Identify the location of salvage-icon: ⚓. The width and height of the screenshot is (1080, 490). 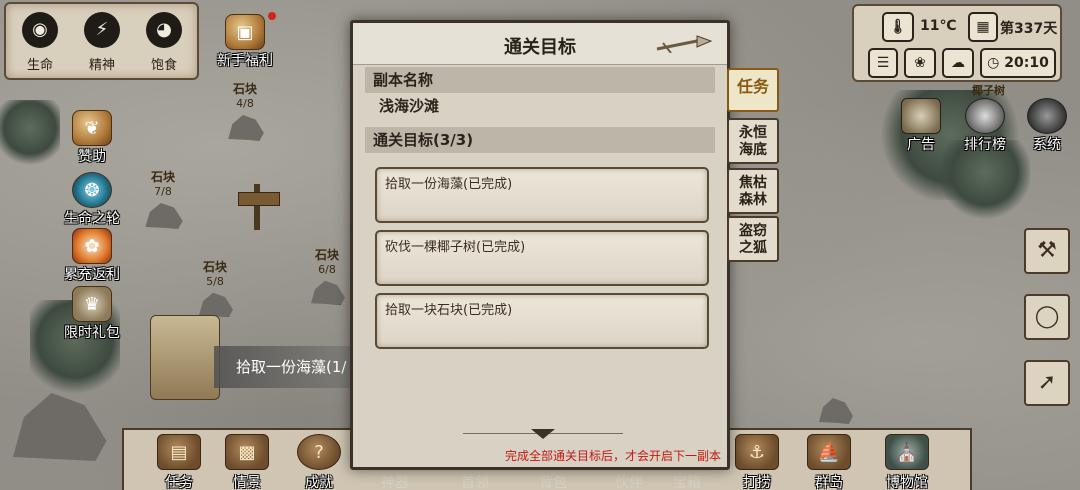
(757, 452).